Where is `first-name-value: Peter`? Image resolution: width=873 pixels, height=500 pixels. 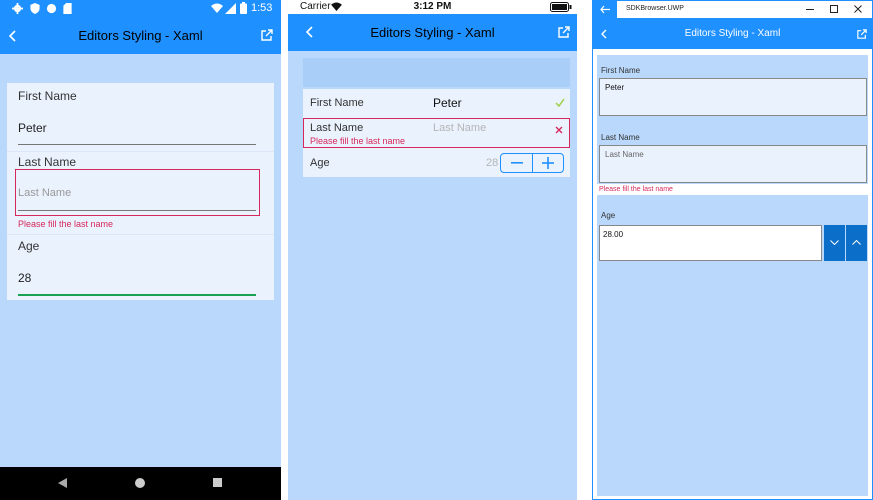
first-name-value: Peter is located at coordinates (615, 87).